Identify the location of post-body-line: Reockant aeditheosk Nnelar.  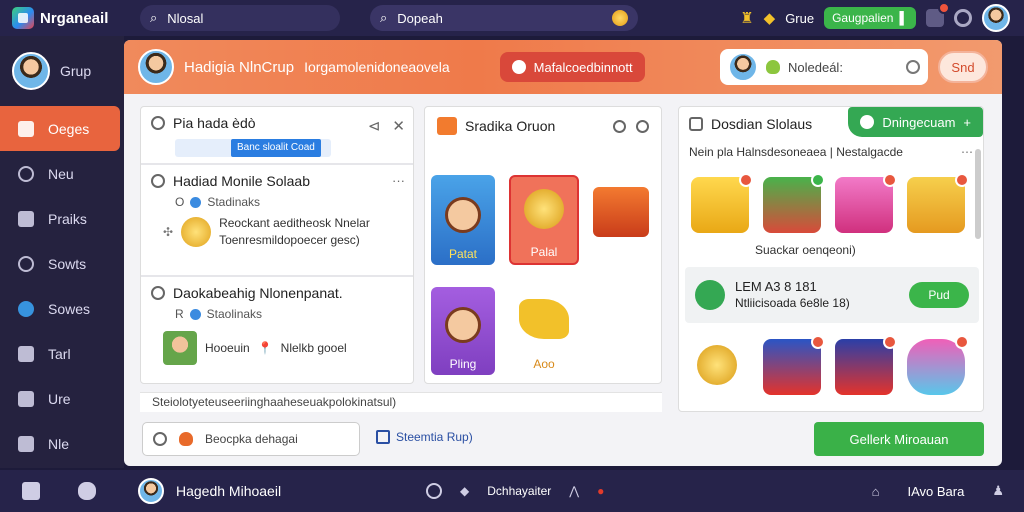
(294, 223).